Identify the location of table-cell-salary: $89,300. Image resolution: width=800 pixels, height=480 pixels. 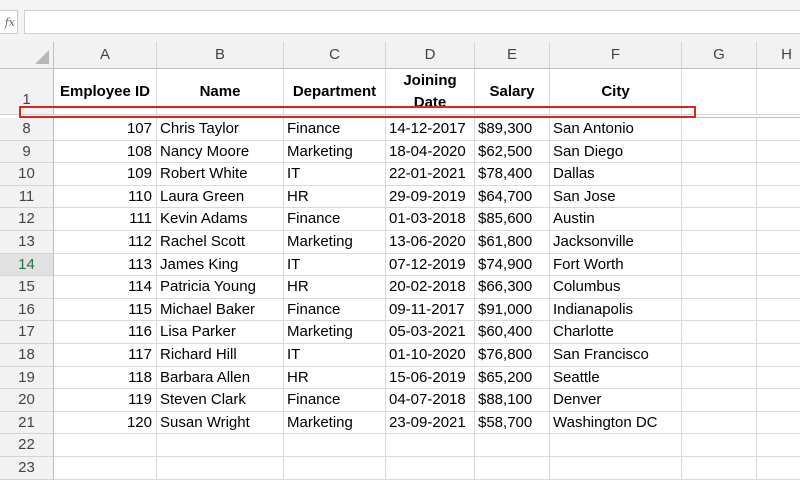
(512, 129).